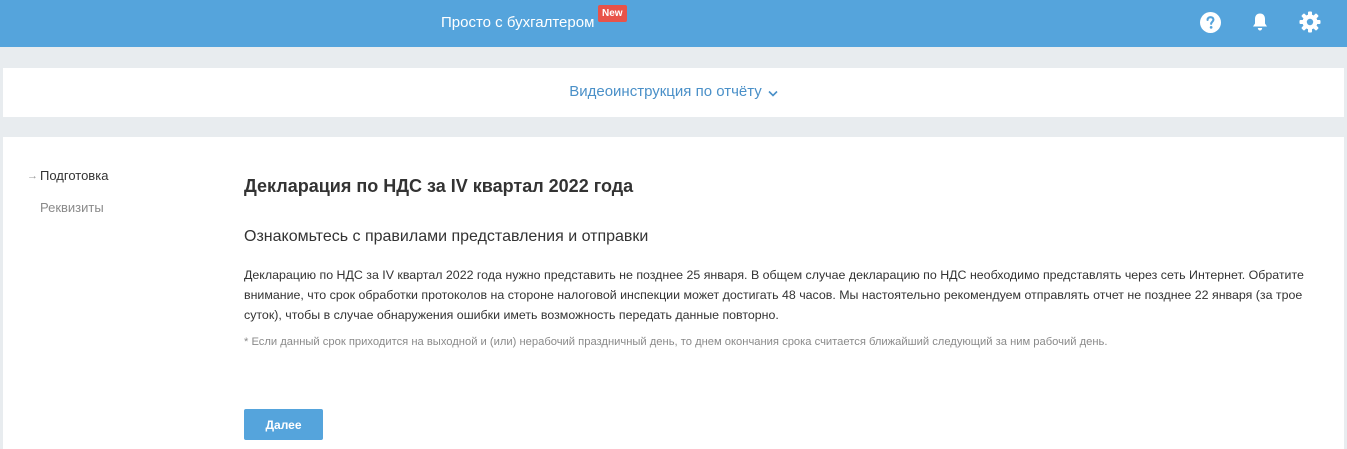 This screenshot has width=1347, height=449. I want to click on step-requisites: Реквизиты, so click(67, 208).